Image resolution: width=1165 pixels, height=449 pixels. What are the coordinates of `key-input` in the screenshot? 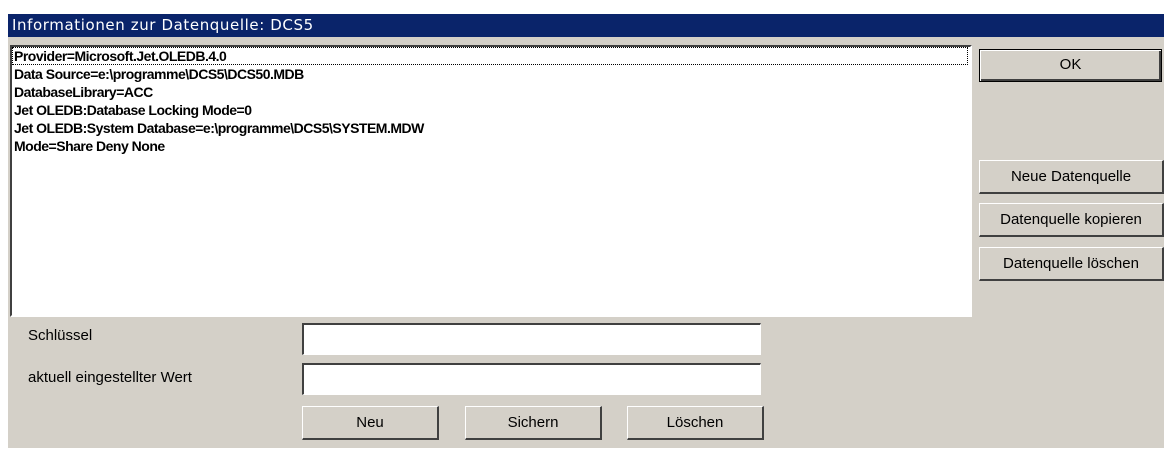 It's located at (531, 339).